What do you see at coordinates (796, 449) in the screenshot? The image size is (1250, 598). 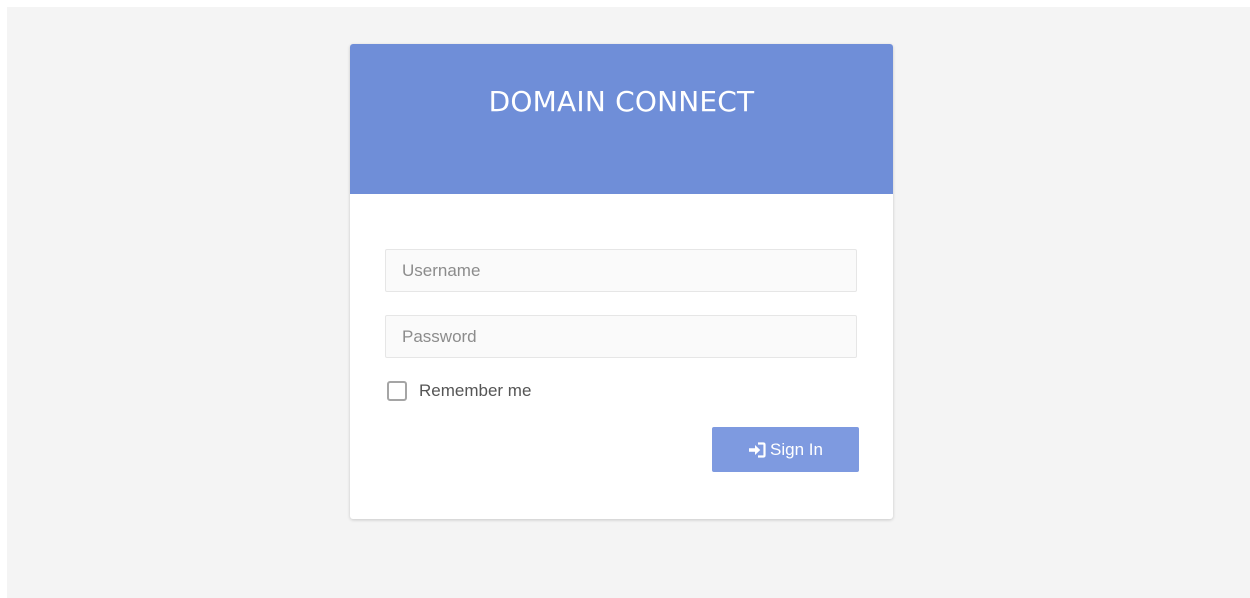 I see `sign-in-label: Sign In` at bounding box center [796, 449].